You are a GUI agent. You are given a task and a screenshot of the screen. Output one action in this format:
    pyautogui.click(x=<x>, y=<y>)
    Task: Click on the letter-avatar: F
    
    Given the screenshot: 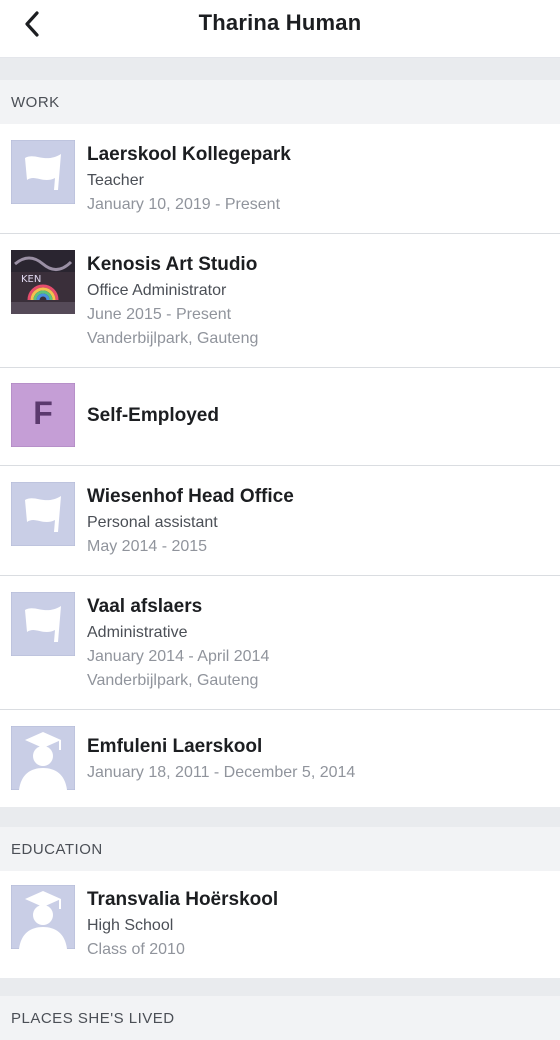 What is the action you would take?
    pyautogui.click(x=43, y=415)
    